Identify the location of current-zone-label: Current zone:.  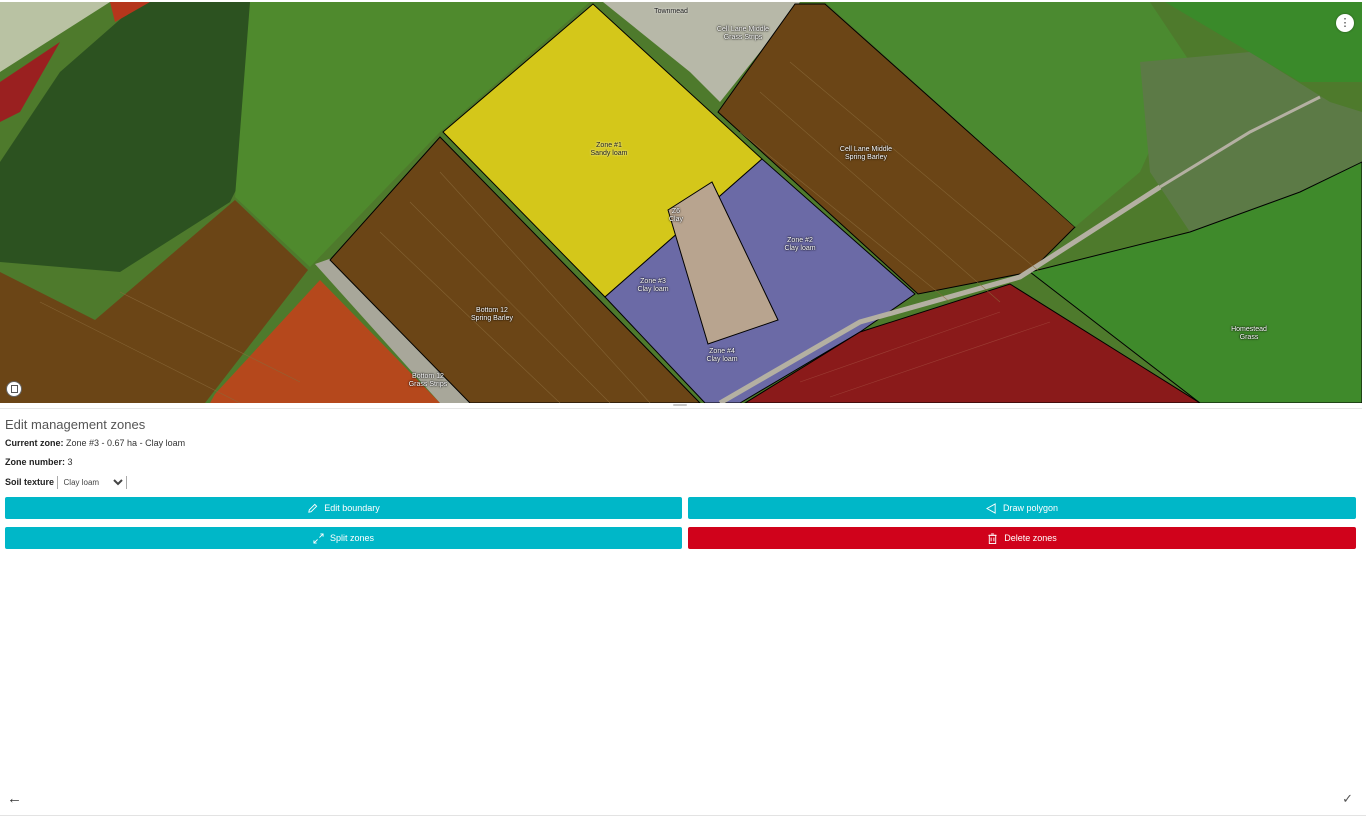
(34, 443).